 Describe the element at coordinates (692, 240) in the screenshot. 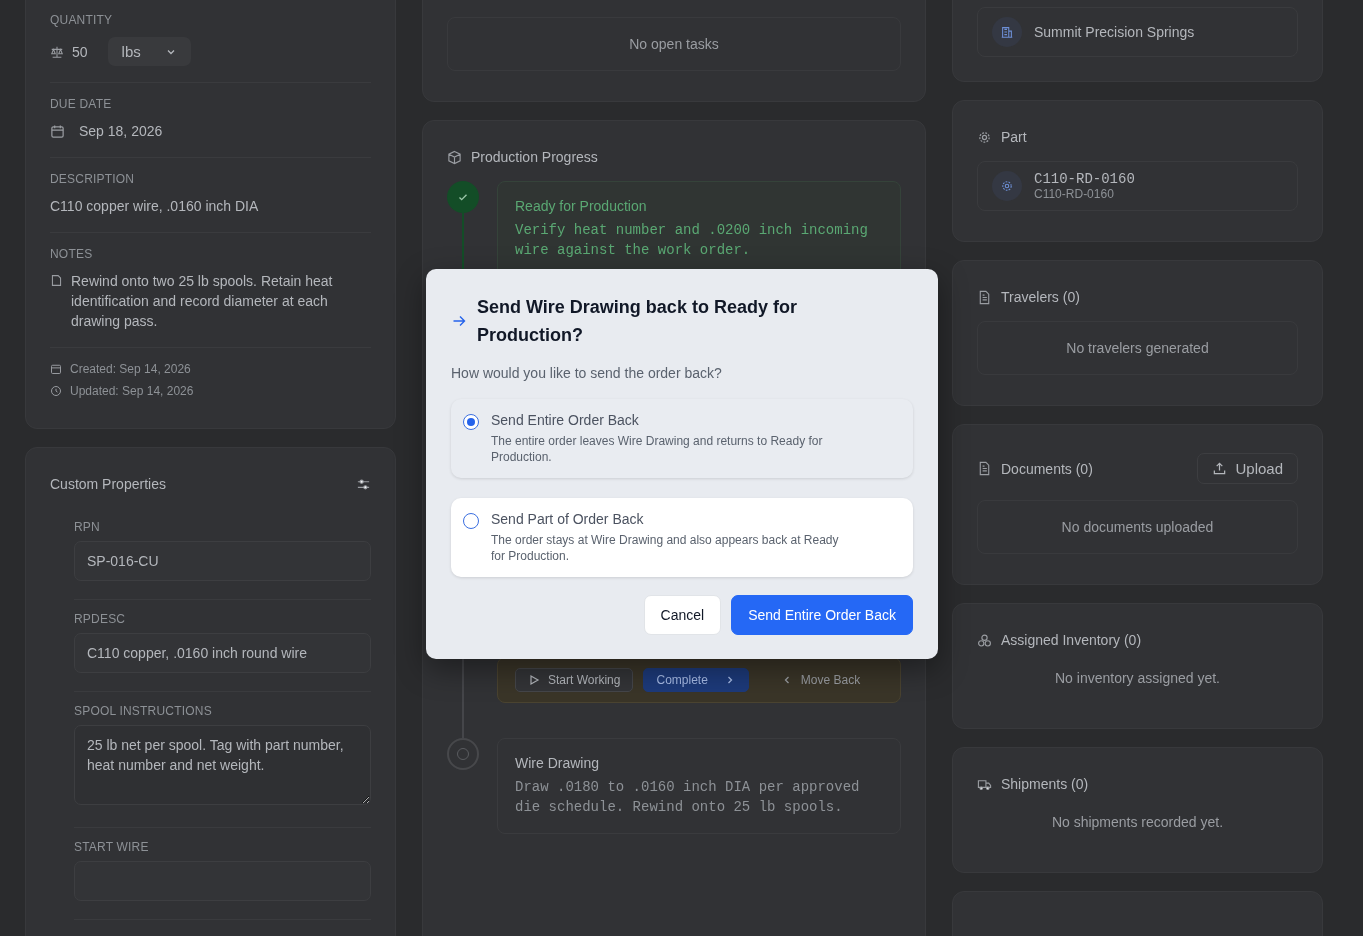

I see `step-instructions: Verify heat number and .0200 inch incoming wire against the work order.` at that location.